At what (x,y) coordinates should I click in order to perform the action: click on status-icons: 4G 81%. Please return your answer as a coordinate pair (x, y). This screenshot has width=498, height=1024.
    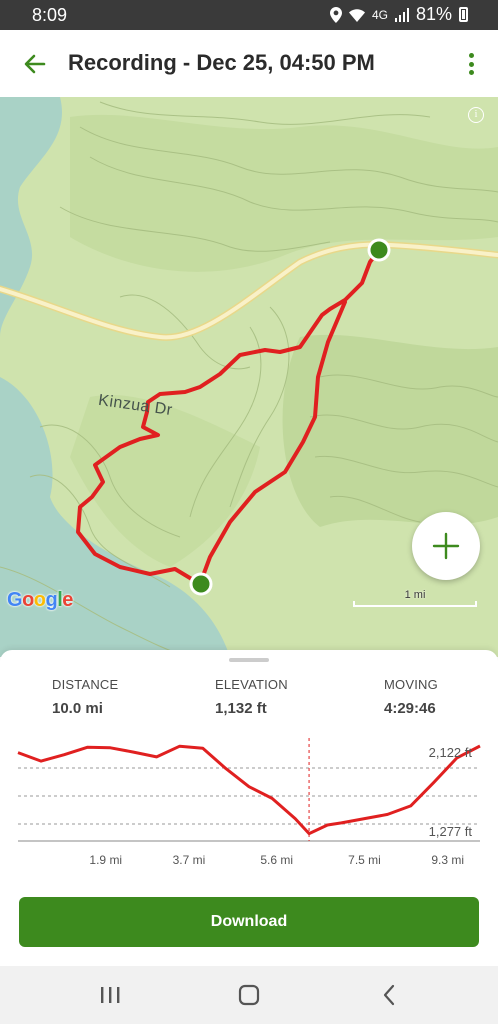
    Looking at the image, I should click on (398, 14).